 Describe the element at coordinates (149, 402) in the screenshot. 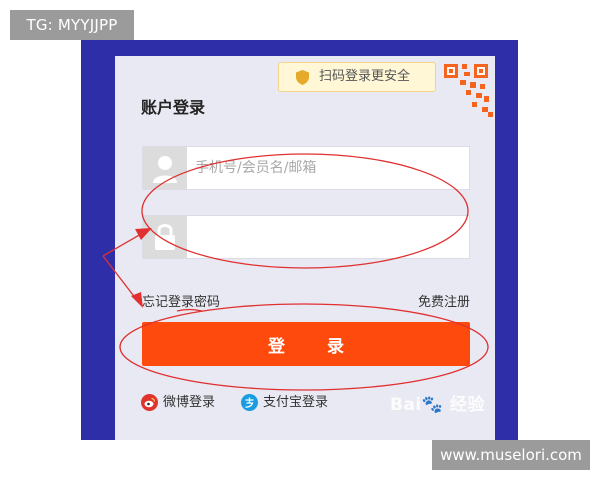

I see `weibo-icon` at that location.